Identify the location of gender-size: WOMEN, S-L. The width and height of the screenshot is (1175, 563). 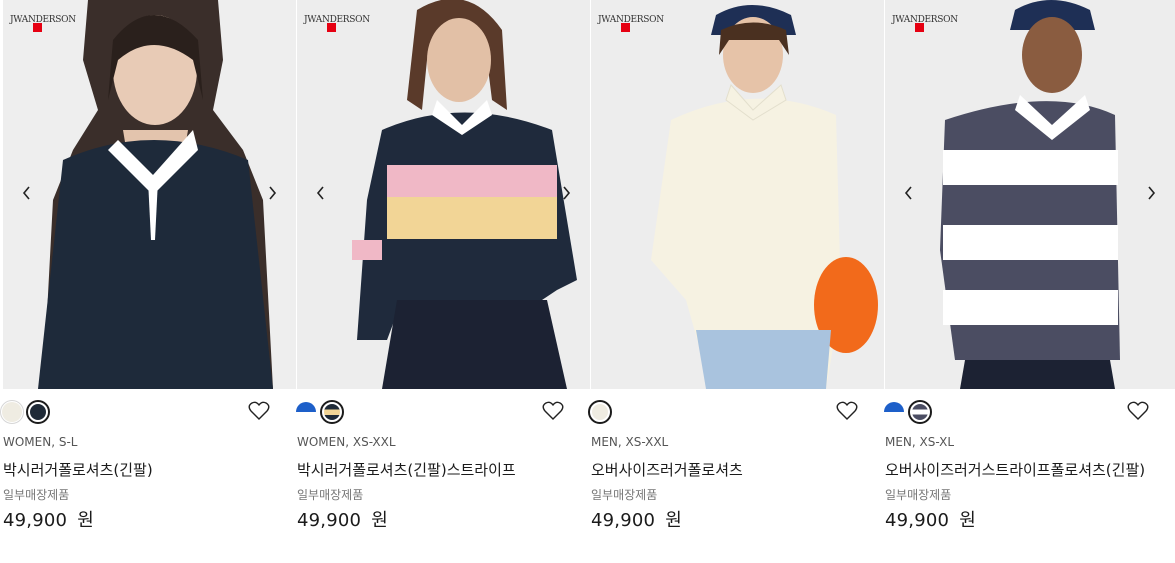
(40, 442).